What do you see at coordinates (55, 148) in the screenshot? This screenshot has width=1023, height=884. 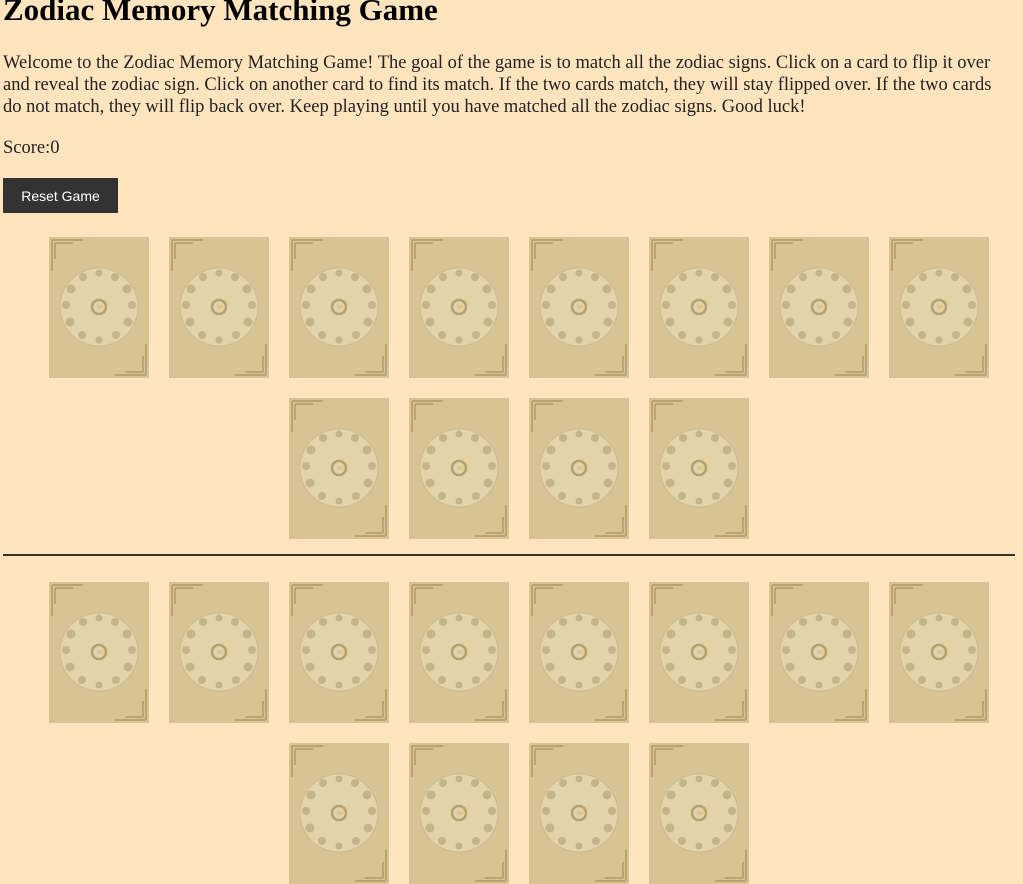 I see `score-value: 0` at bounding box center [55, 148].